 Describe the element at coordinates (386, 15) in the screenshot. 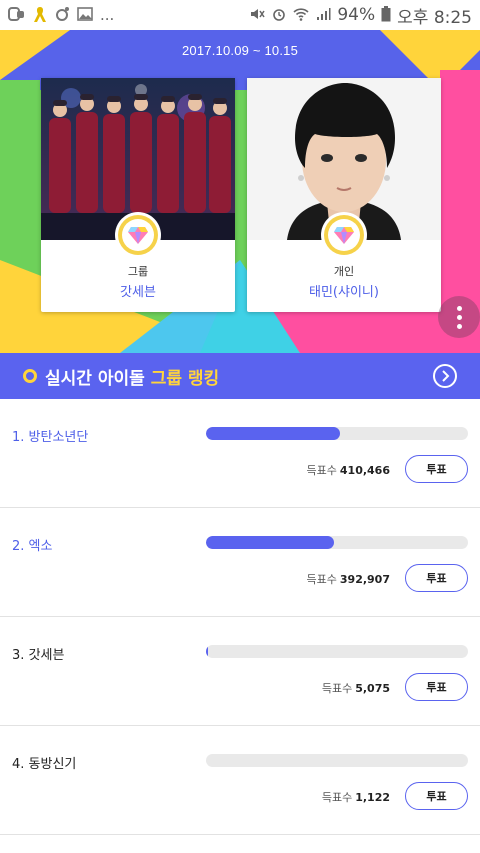

I see `battery-icon` at that location.